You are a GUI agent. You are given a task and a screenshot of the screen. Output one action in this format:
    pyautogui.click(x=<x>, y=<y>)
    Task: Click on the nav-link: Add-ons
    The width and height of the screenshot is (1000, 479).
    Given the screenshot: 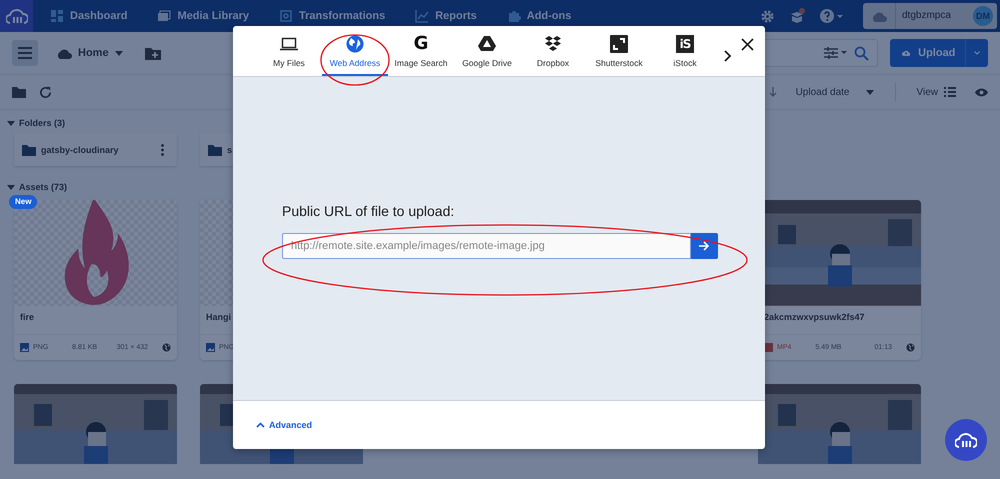 What is the action you would take?
    pyautogui.click(x=539, y=16)
    